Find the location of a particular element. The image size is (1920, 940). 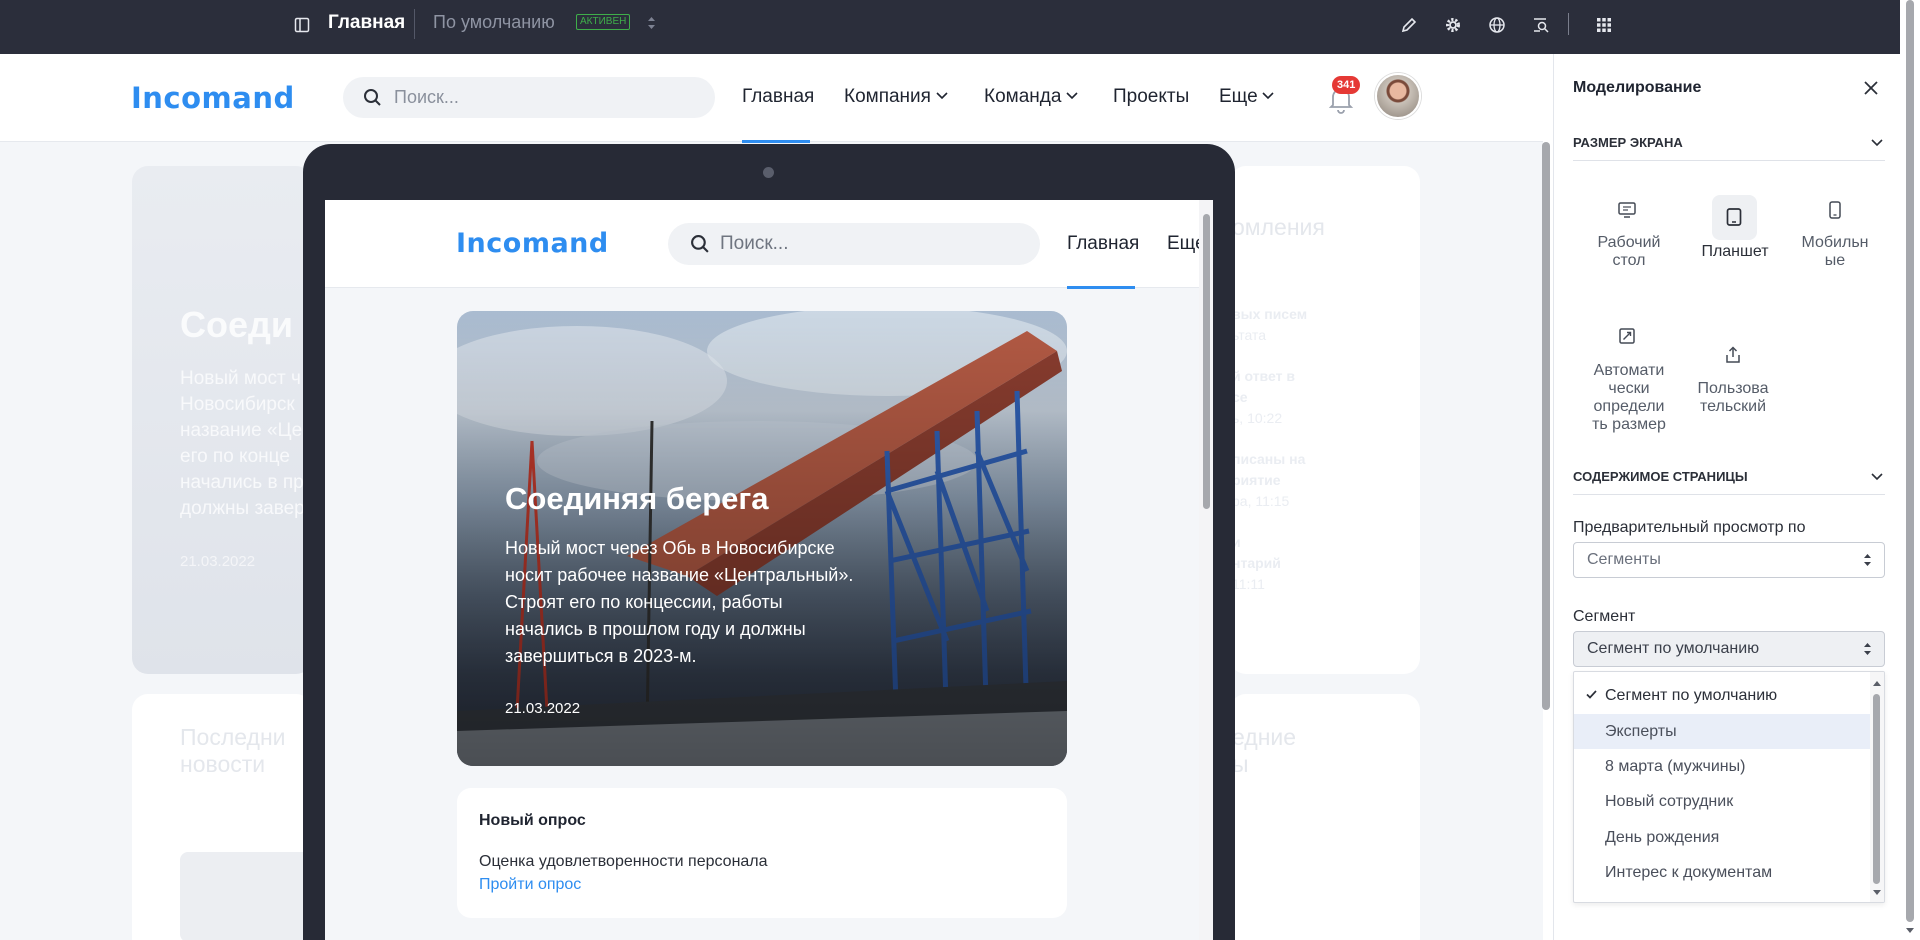

option-label: Сегмент по умолчанию is located at coordinates (1691, 695).